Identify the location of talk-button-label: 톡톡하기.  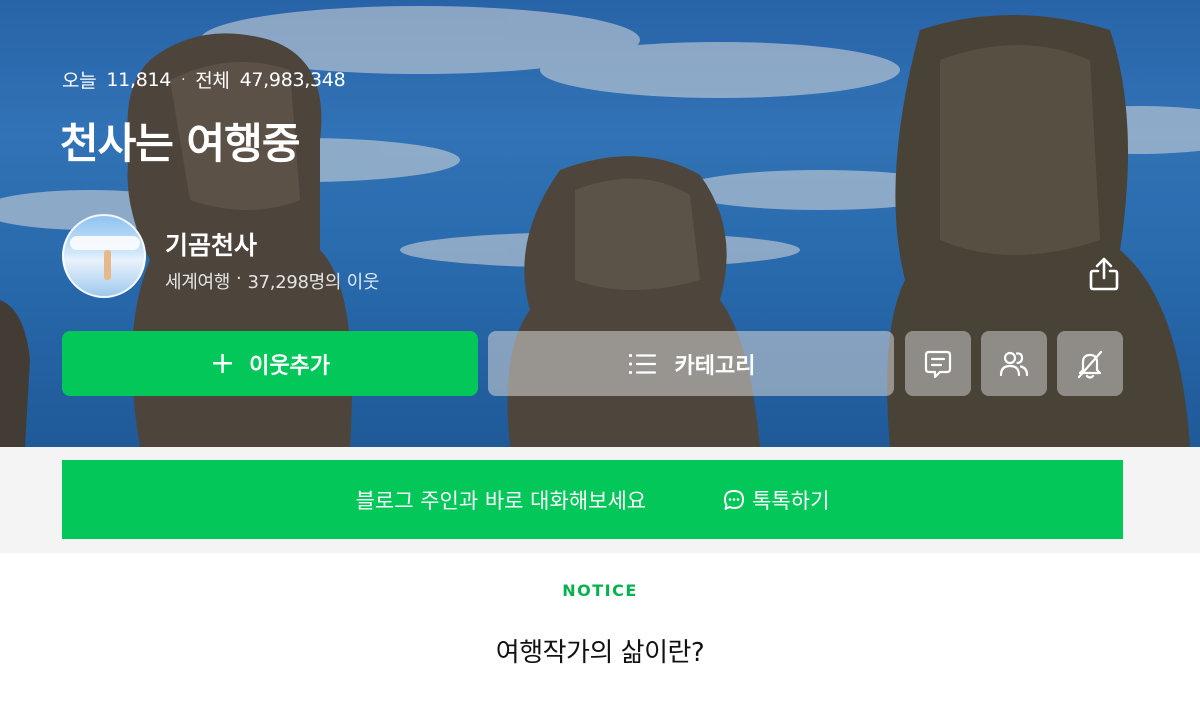
(791, 500).